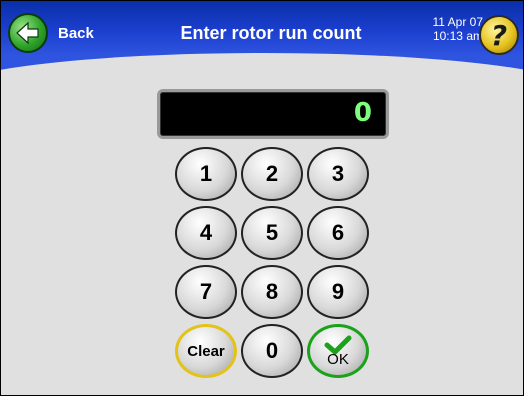 The width and height of the screenshot is (524, 396). What do you see at coordinates (272, 292) in the screenshot?
I see `key-8: 8` at bounding box center [272, 292].